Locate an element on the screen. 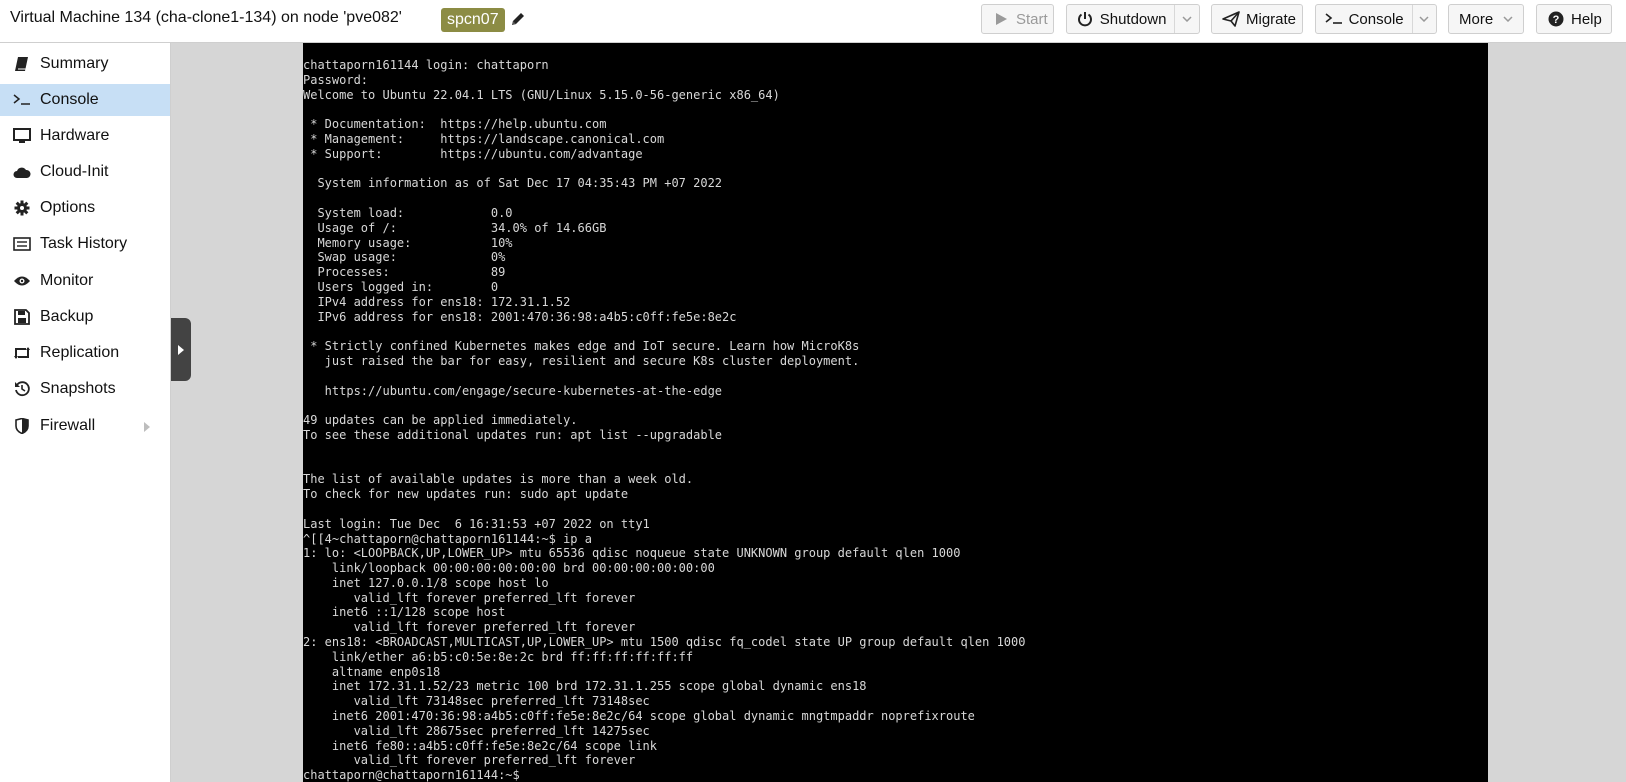 The height and width of the screenshot is (782, 1626). sidebar-item-label: Backup is located at coordinates (67, 316).